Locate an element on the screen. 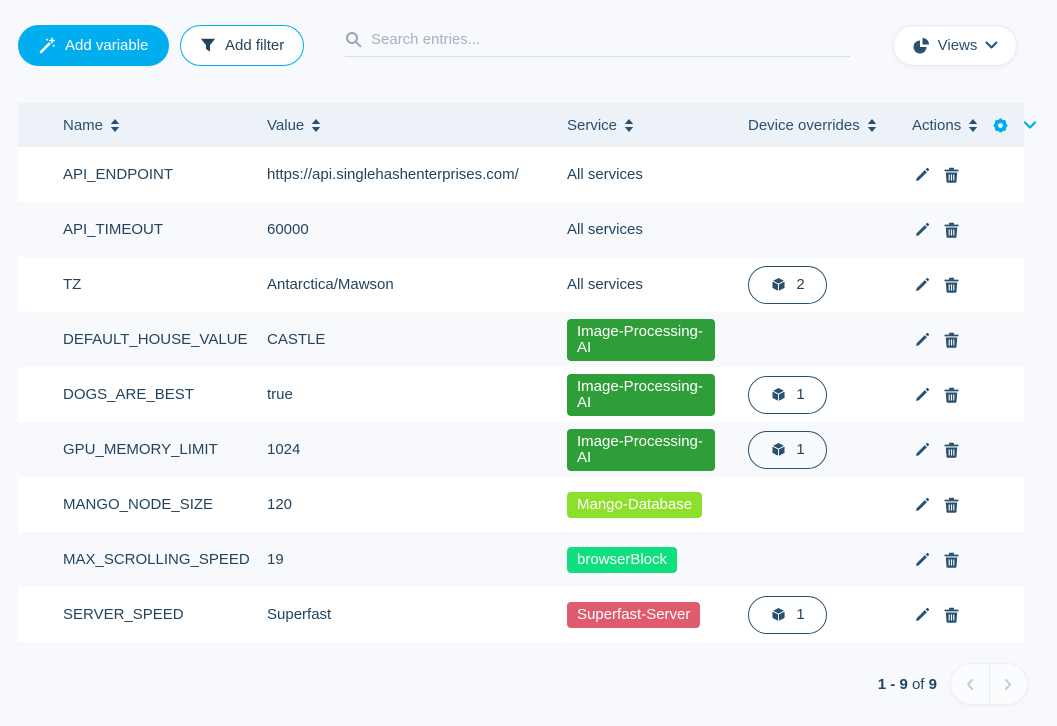 This screenshot has height=726, width=1057. name-cell: MANGO_NODE_SIZE is located at coordinates (165, 504).